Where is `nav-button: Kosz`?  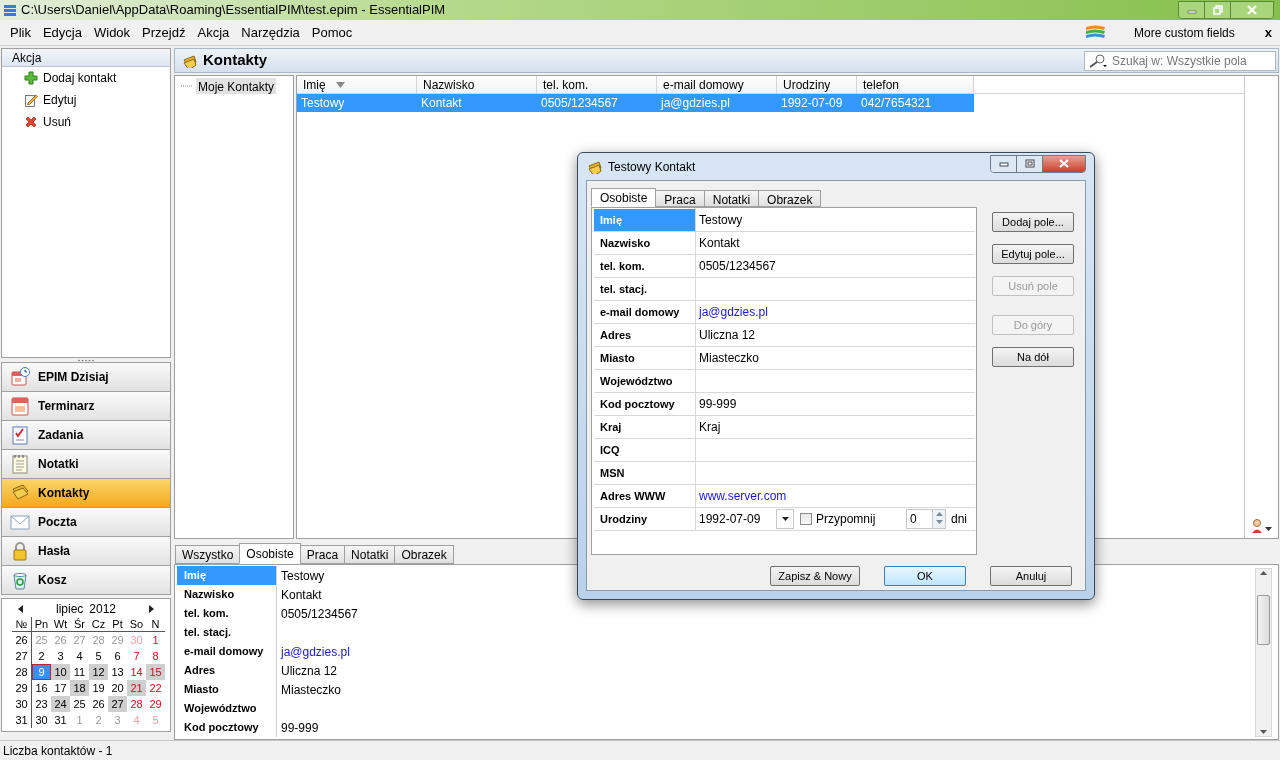 nav-button: Kosz is located at coordinates (86, 580).